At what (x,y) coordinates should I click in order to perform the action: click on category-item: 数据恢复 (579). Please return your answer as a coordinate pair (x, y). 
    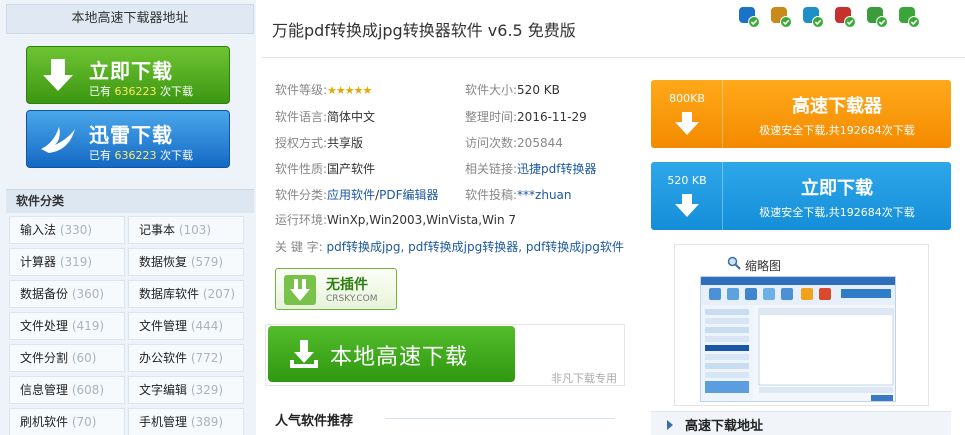
    Looking at the image, I should click on (186, 262).